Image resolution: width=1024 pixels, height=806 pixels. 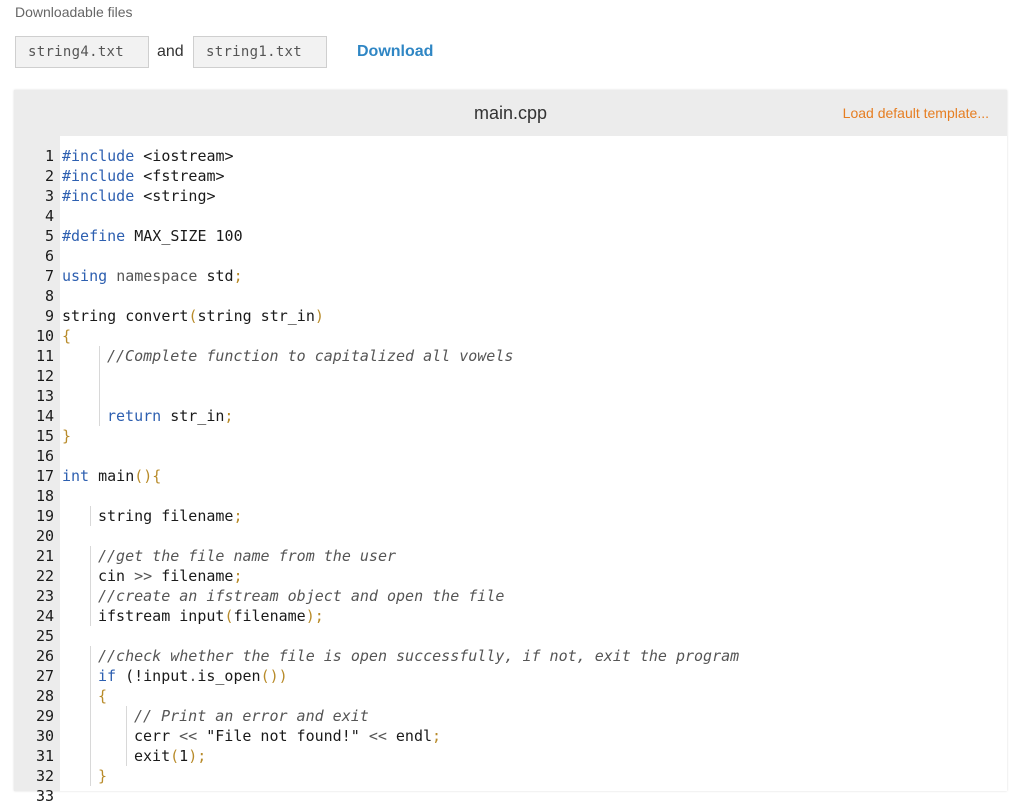 What do you see at coordinates (510, 616) in the screenshot?
I see `code-line: 24 ifstream input(filename);` at bounding box center [510, 616].